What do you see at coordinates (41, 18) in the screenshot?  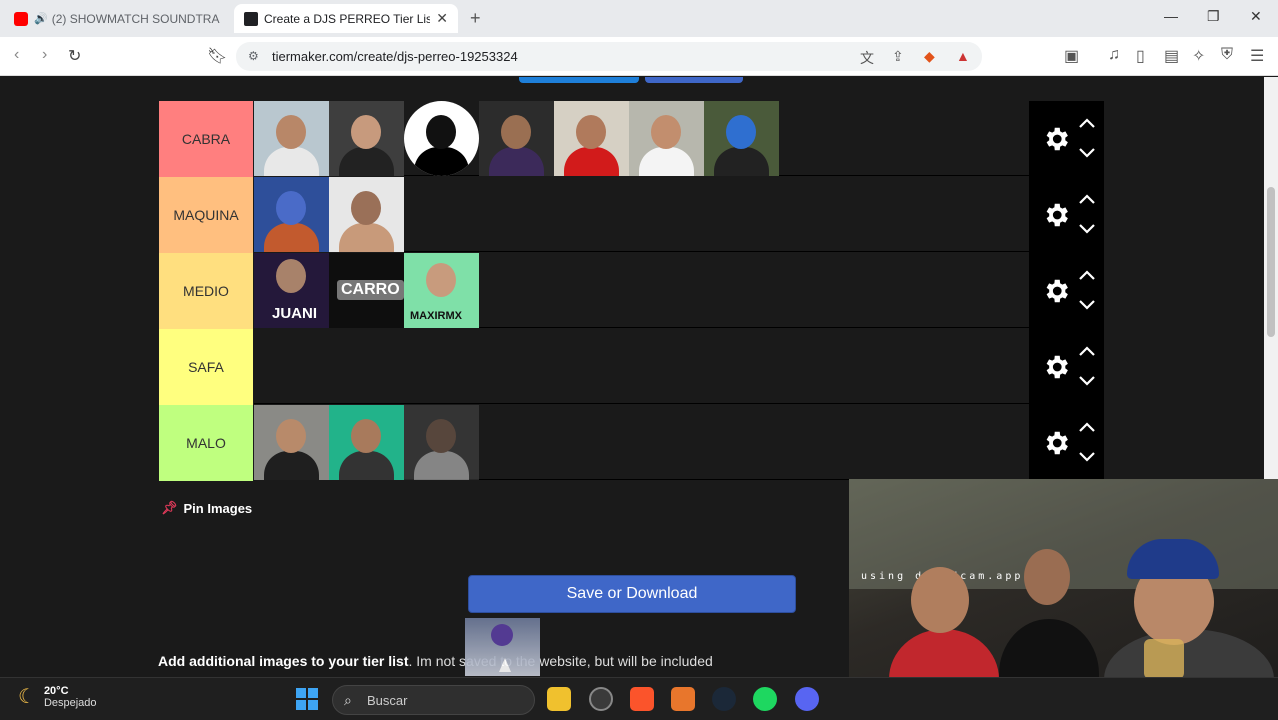 I see `speaker-icon: 🔊` at bounding box center [41, 18].